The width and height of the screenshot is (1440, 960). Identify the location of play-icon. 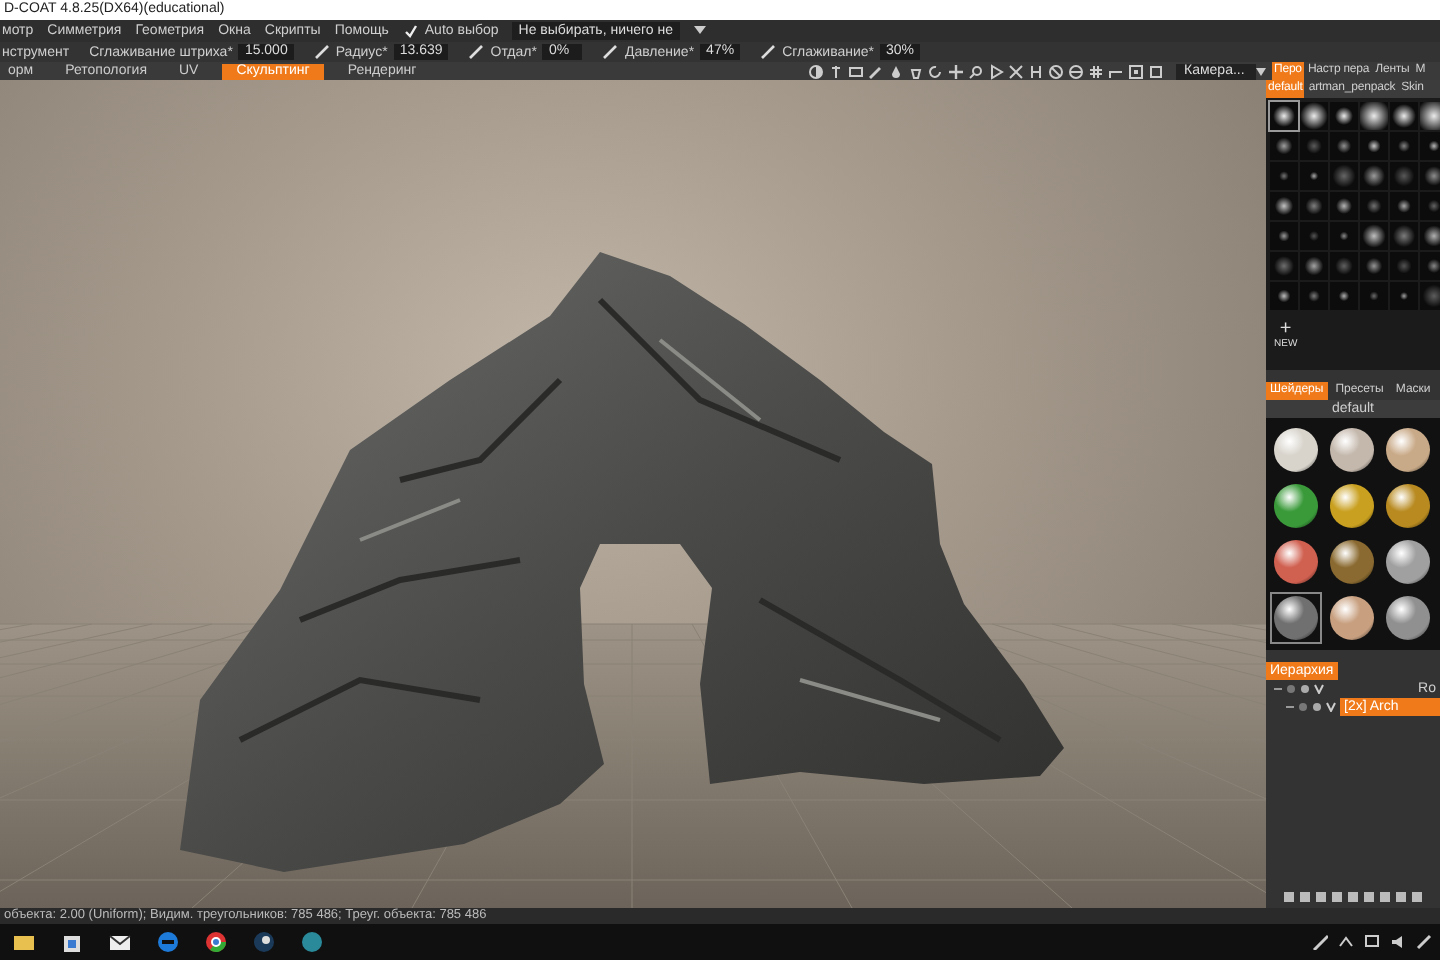
(996, 71).